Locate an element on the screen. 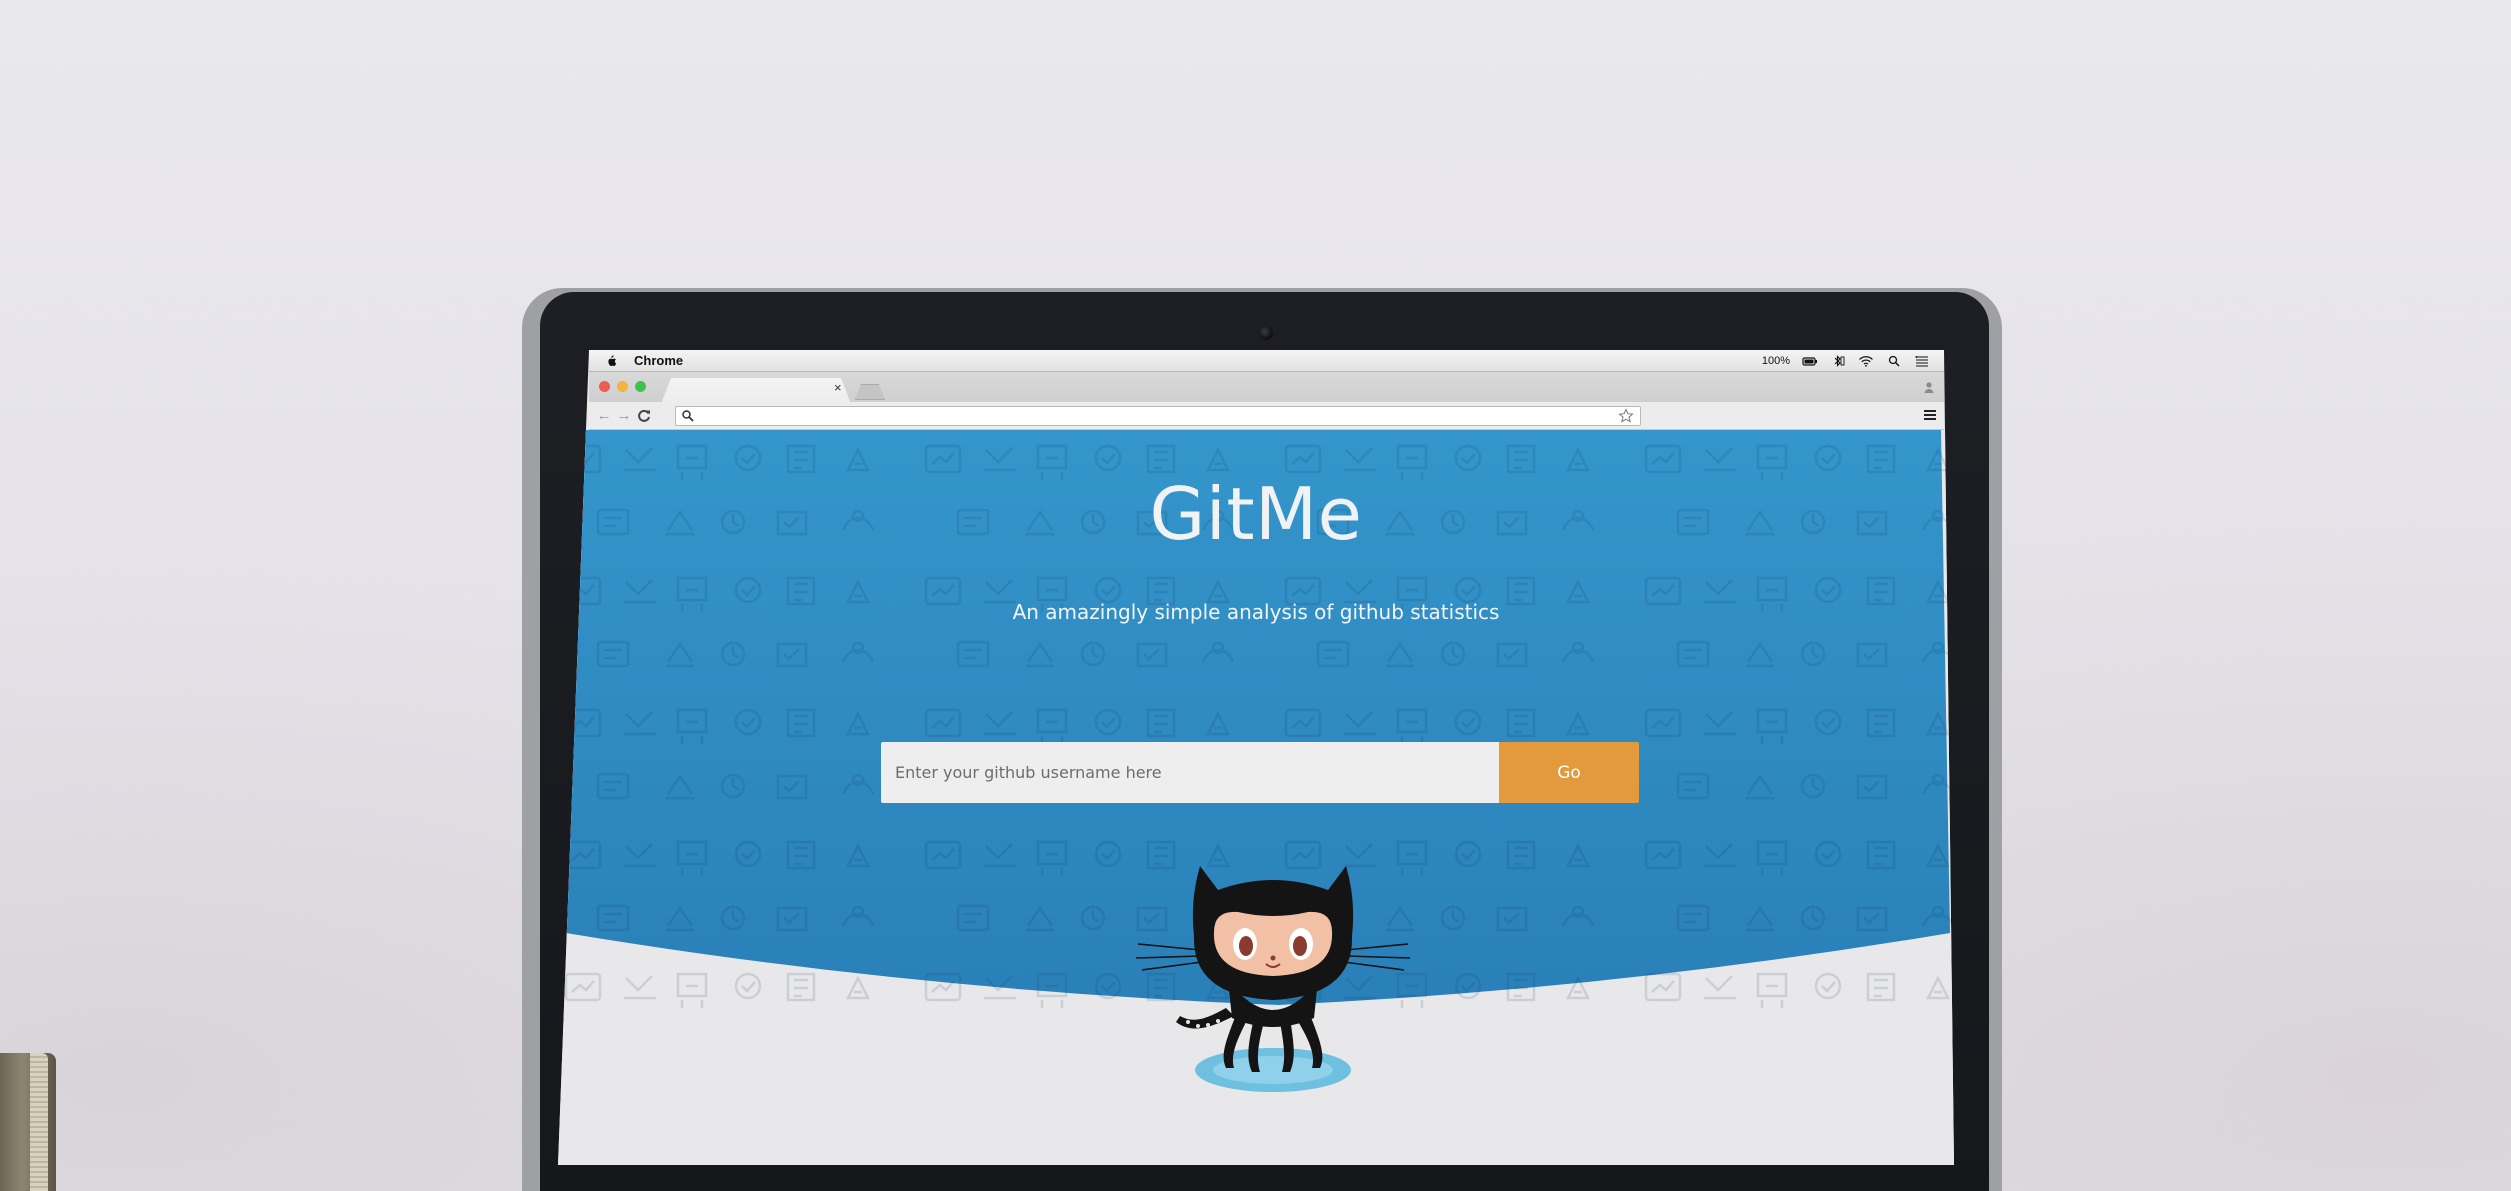 This screenshot has height=1191, width=2511. go-button: Go is located at coordinates (1569, 772).